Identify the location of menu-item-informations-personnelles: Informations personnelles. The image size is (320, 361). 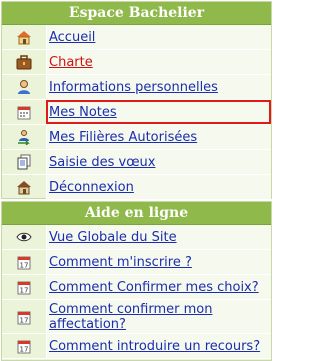
(136, 87).